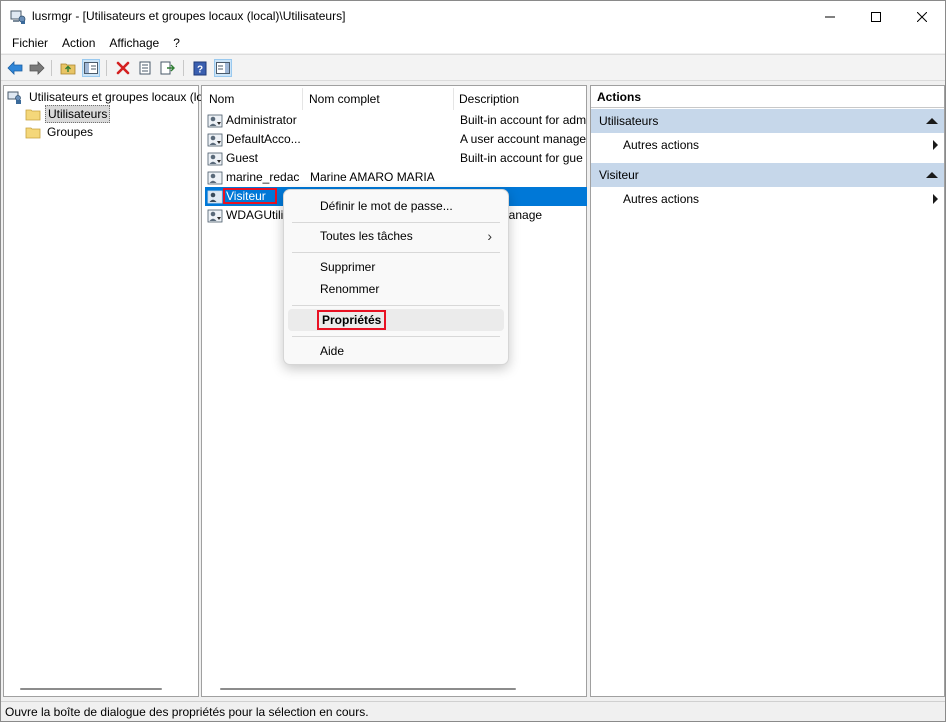 Image resolution: width=946 pixels, height=722 pixels. I want to click on show-hide-tree-button, so click(91, 68).